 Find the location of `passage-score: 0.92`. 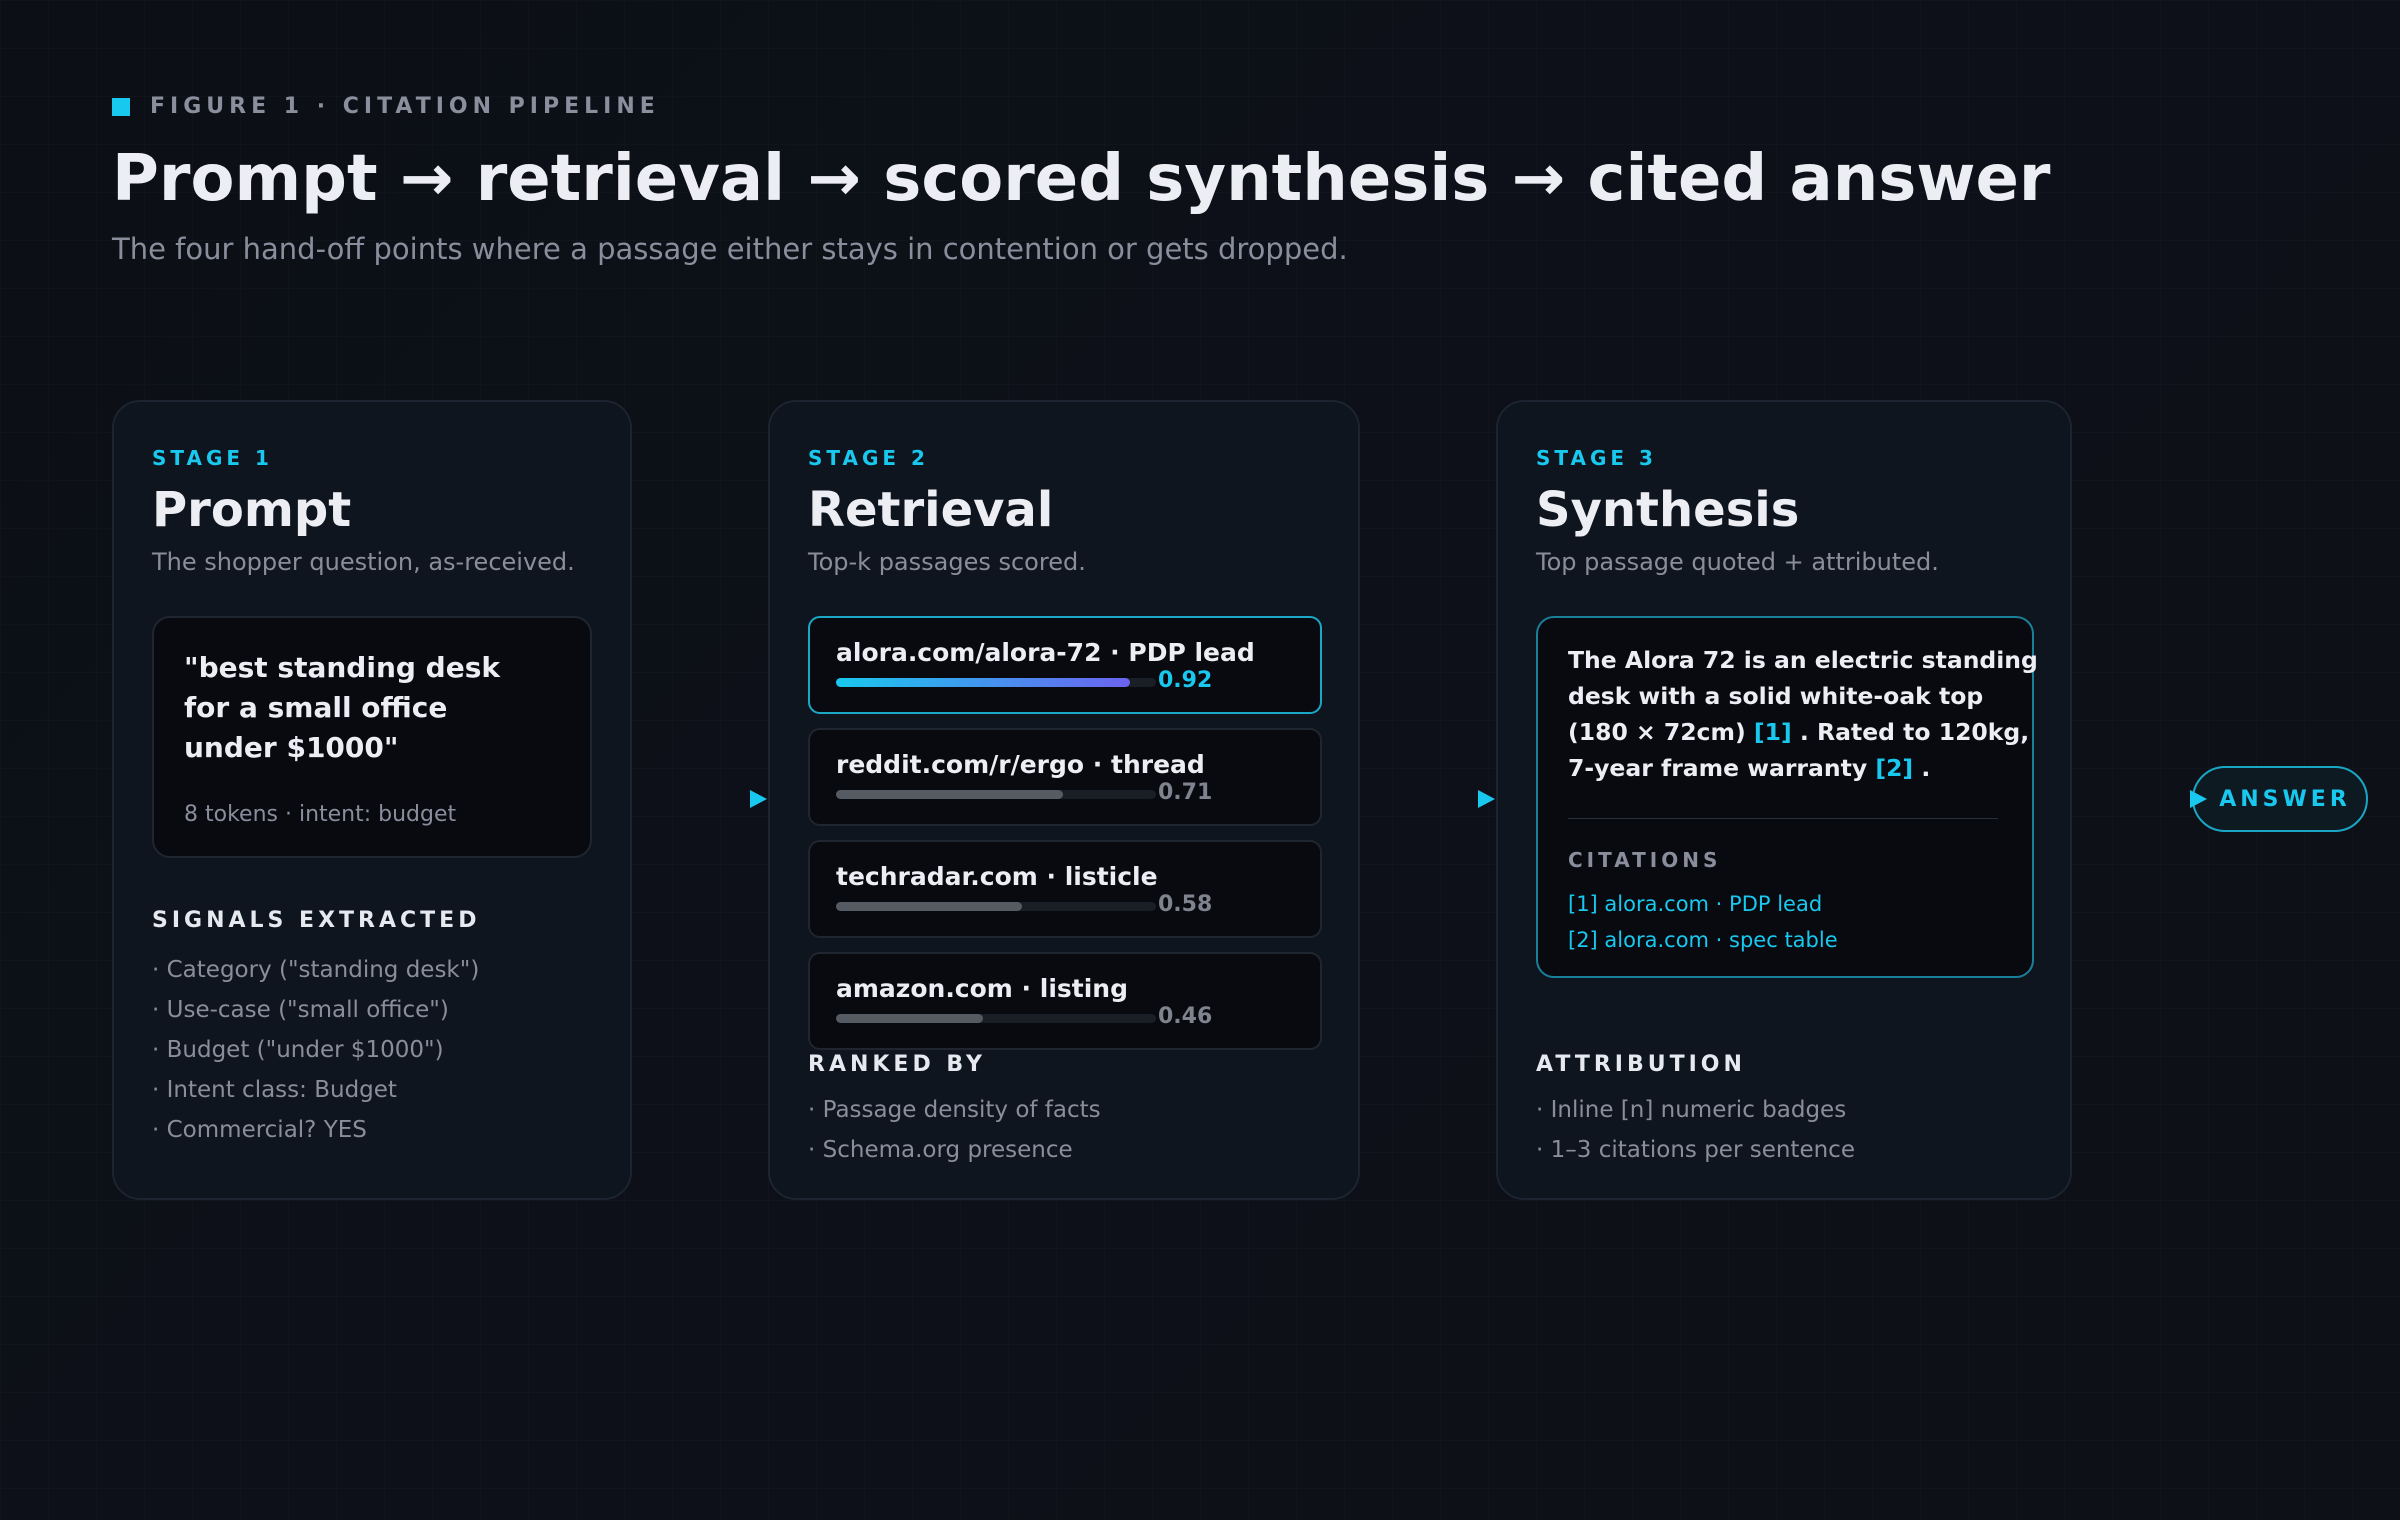

passage-score: 0.92 is located at coordinates (1185, 680).